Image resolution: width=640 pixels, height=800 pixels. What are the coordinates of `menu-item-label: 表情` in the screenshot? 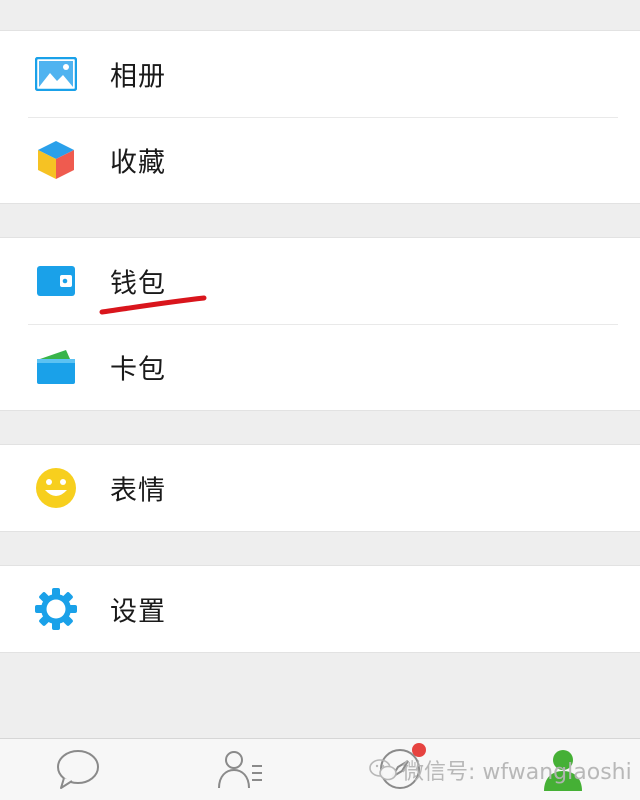 It's located at (138, 491).